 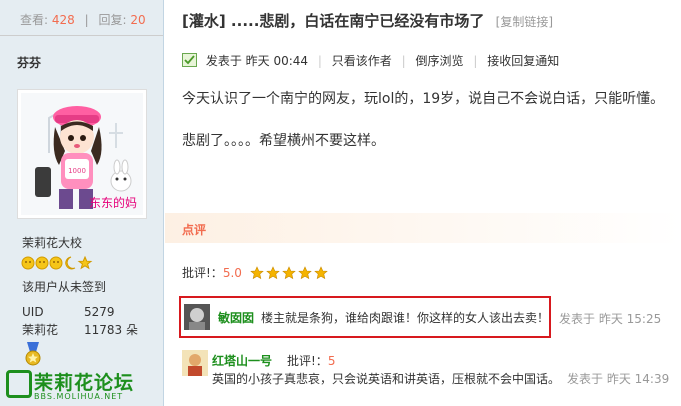 What do you see at coordinates (99, 312) in the screenshot?
I see `uid-value: 5279` at bounding box center [99, 312].